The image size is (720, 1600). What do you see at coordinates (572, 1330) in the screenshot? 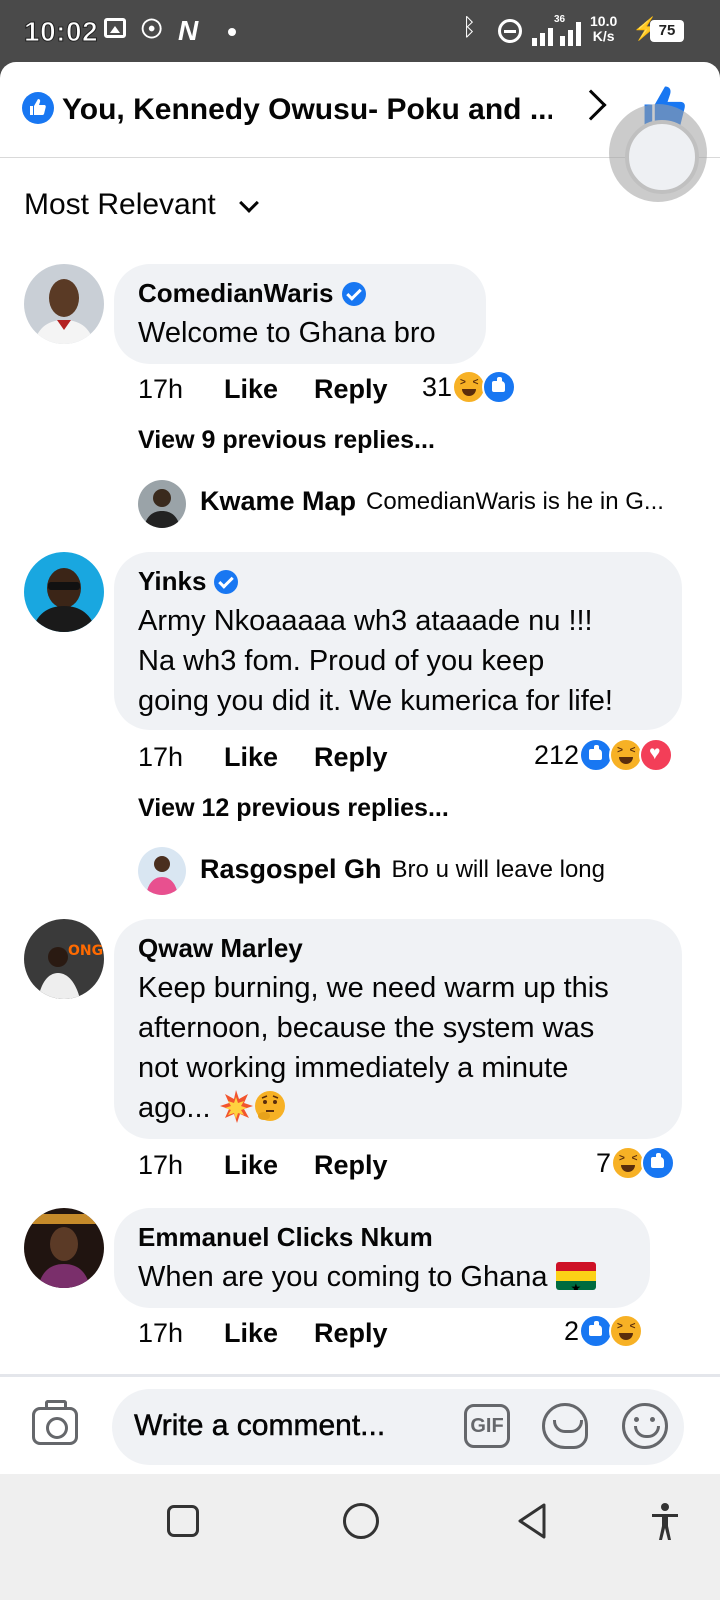
I see `reaction-count: 2` at bounding box center [572, 1330].